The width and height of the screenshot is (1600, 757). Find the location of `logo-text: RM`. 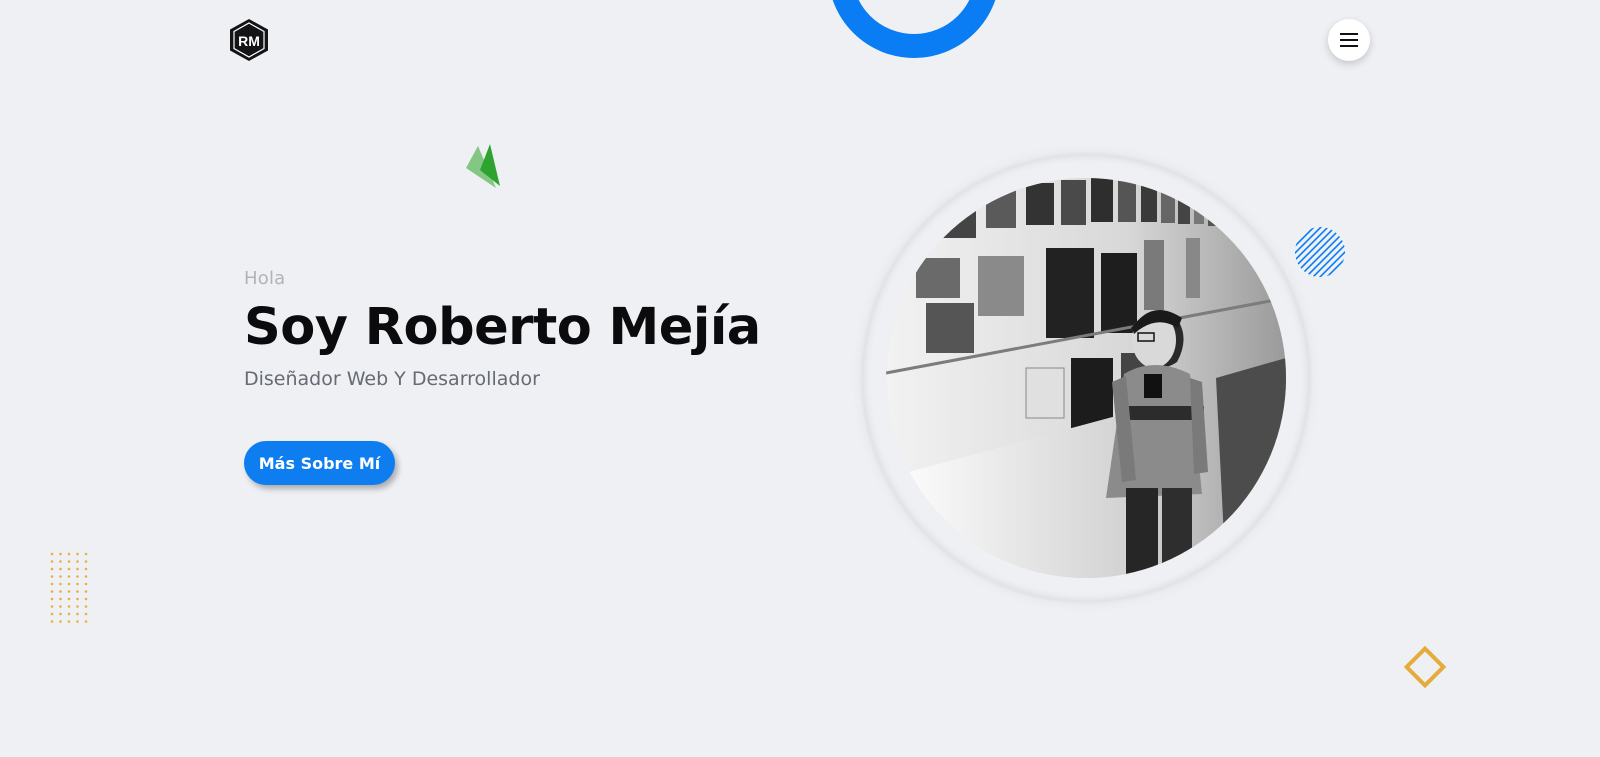

logo-text: RM is located at coordinates (249, 41).